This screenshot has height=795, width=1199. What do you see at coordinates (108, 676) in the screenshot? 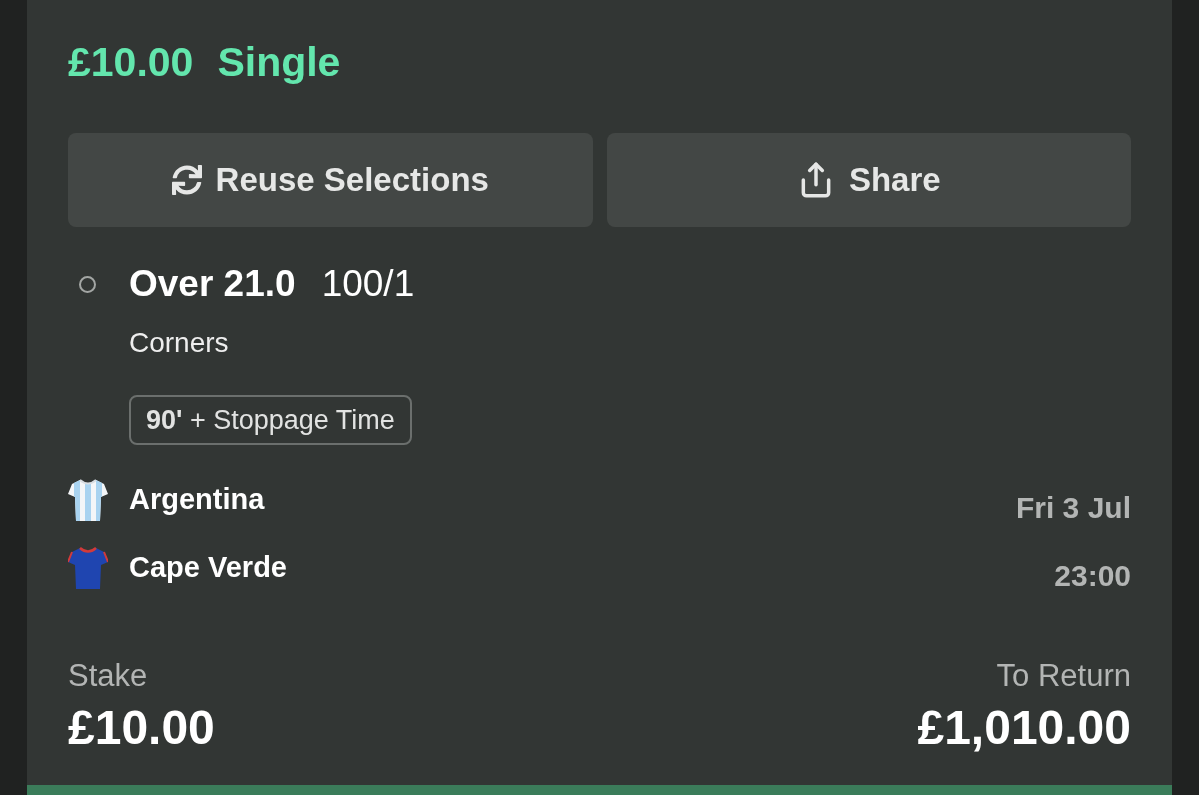
I see `stake-label: Stake` at bounding box center [108, 676].